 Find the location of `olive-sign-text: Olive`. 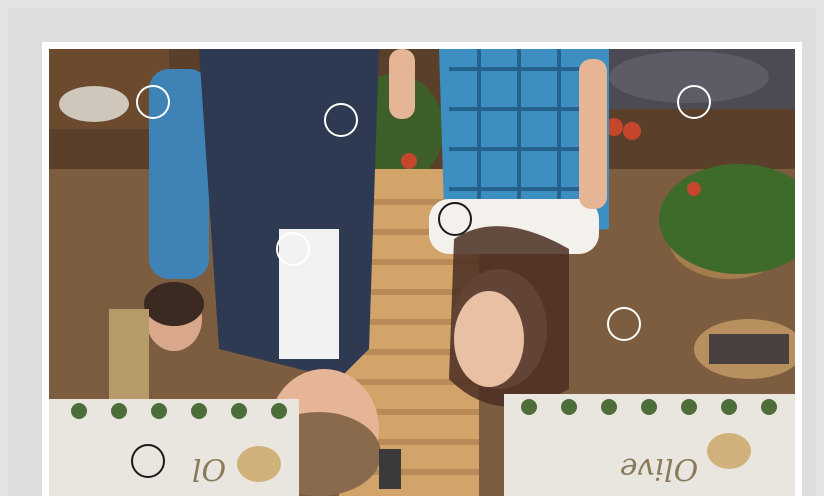

olive-sign-text: Olive is located at coordinates (659, 468).